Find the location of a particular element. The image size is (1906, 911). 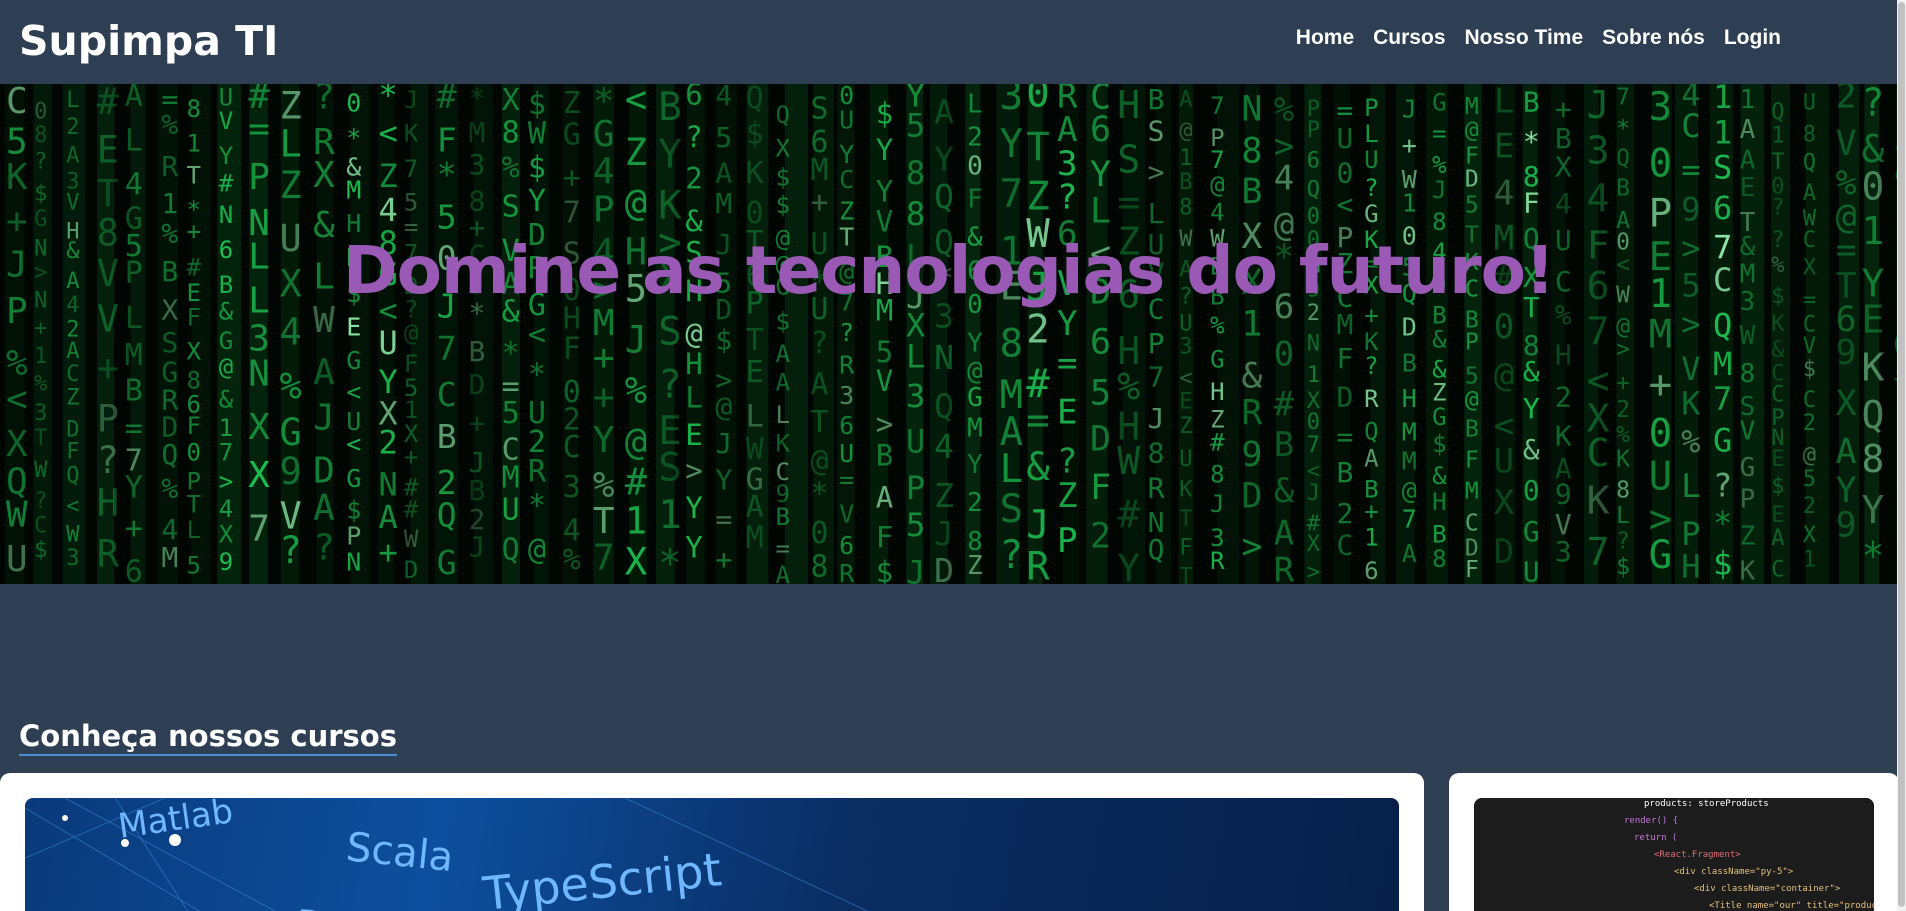

nav-sobre-nos: Sobre nós is located at coordinates (1653, 38).